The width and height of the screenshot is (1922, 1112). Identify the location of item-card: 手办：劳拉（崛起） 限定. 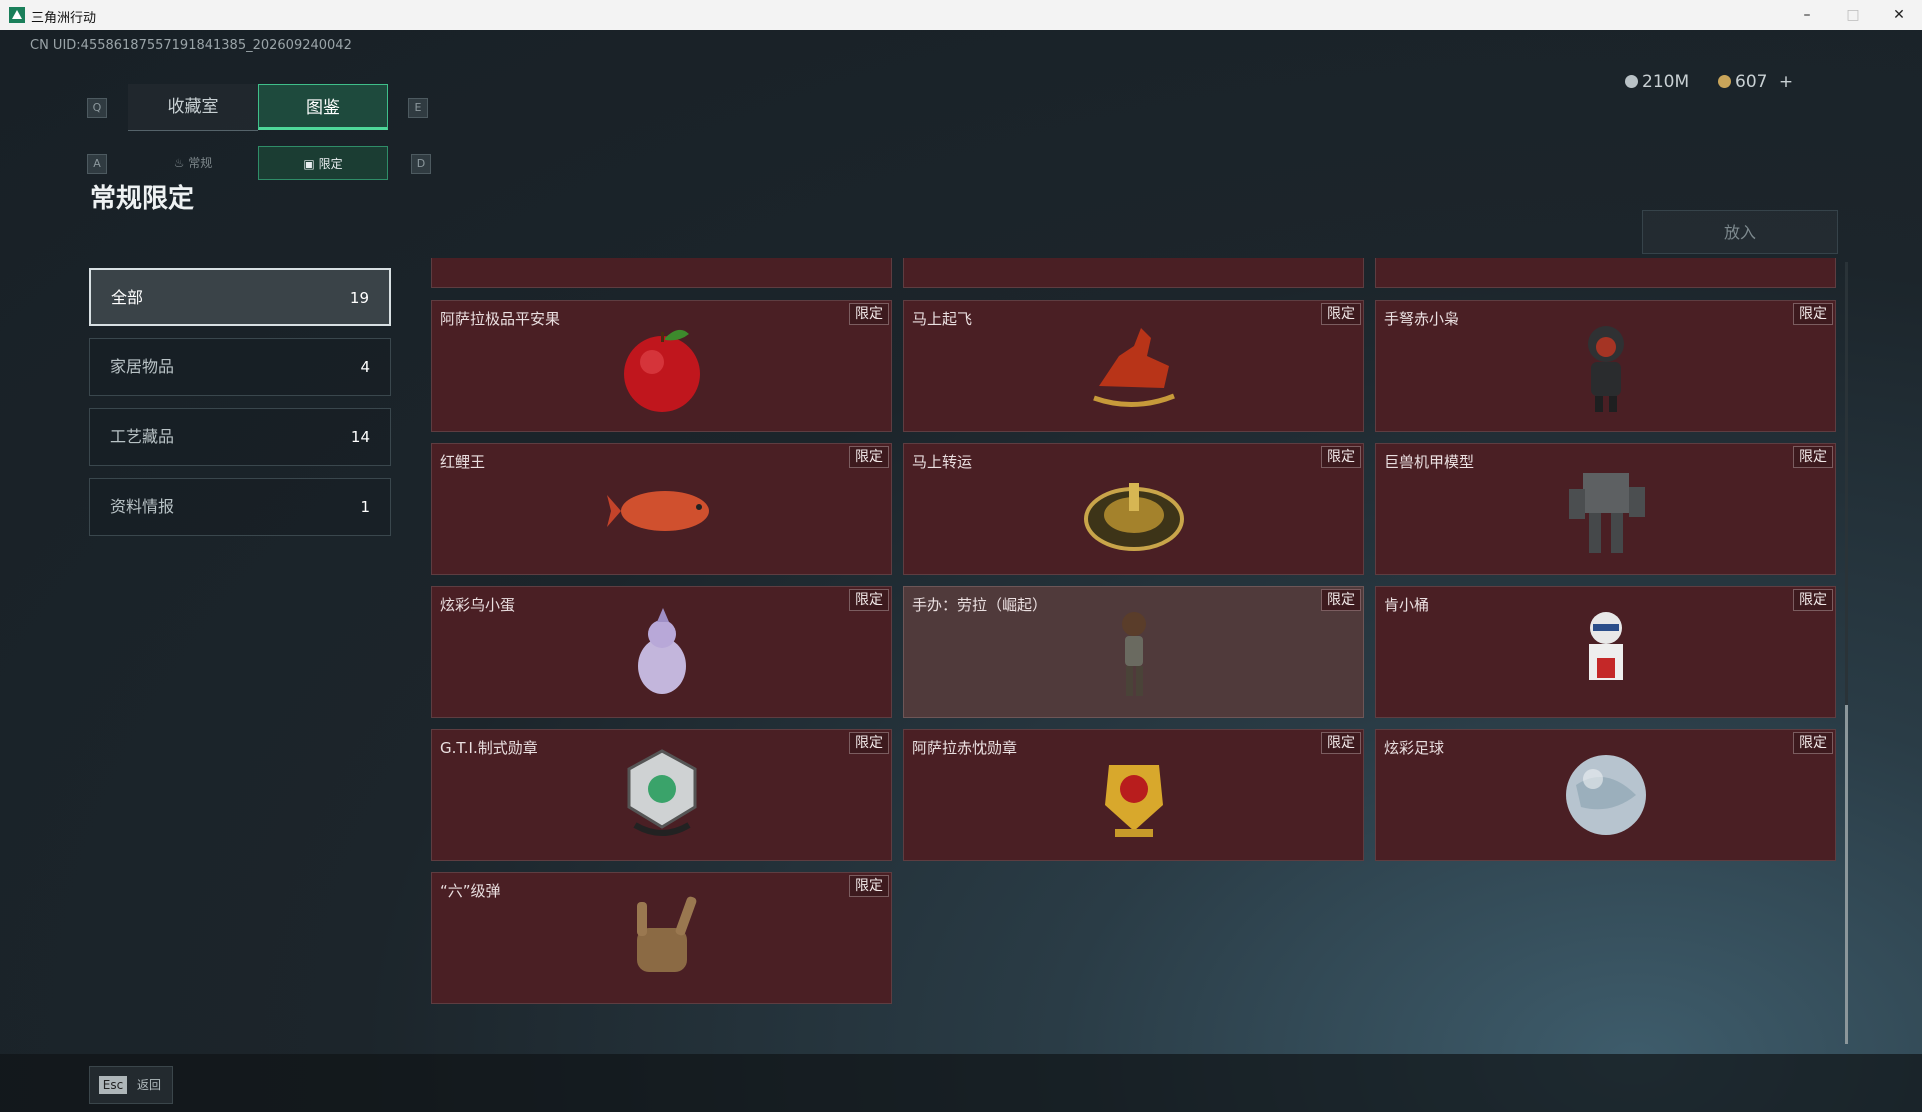
(1133, 652).